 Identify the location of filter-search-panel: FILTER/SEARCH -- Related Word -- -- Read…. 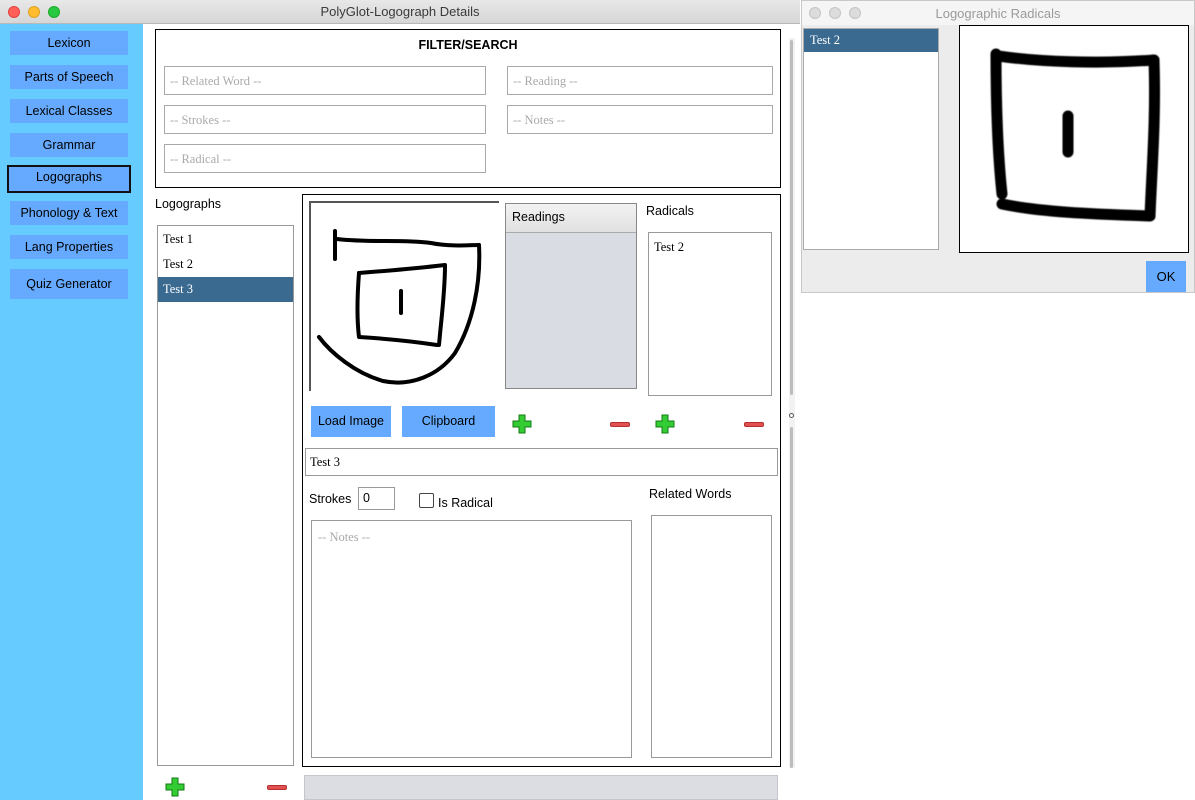
(468, 108).